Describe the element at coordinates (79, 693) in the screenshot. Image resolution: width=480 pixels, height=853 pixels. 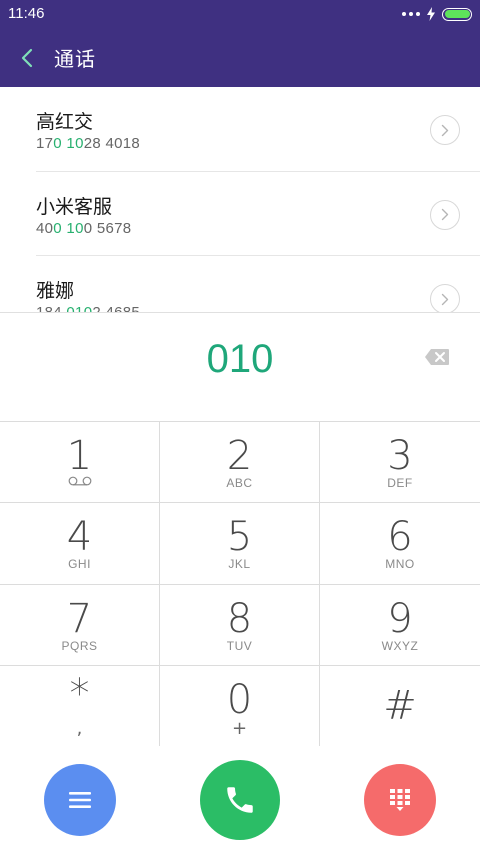
I see `key-digit: *` at that location.